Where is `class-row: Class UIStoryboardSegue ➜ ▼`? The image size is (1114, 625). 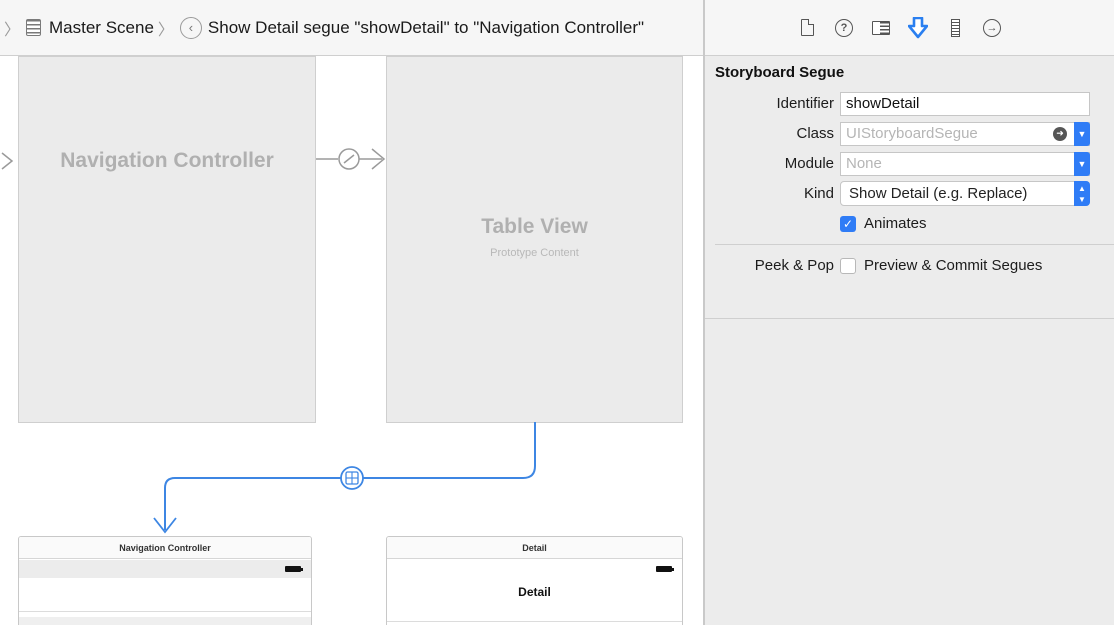
class-row: Class UIStoryboardSegue ➜ ▼ is located at coordinates (909, 133).